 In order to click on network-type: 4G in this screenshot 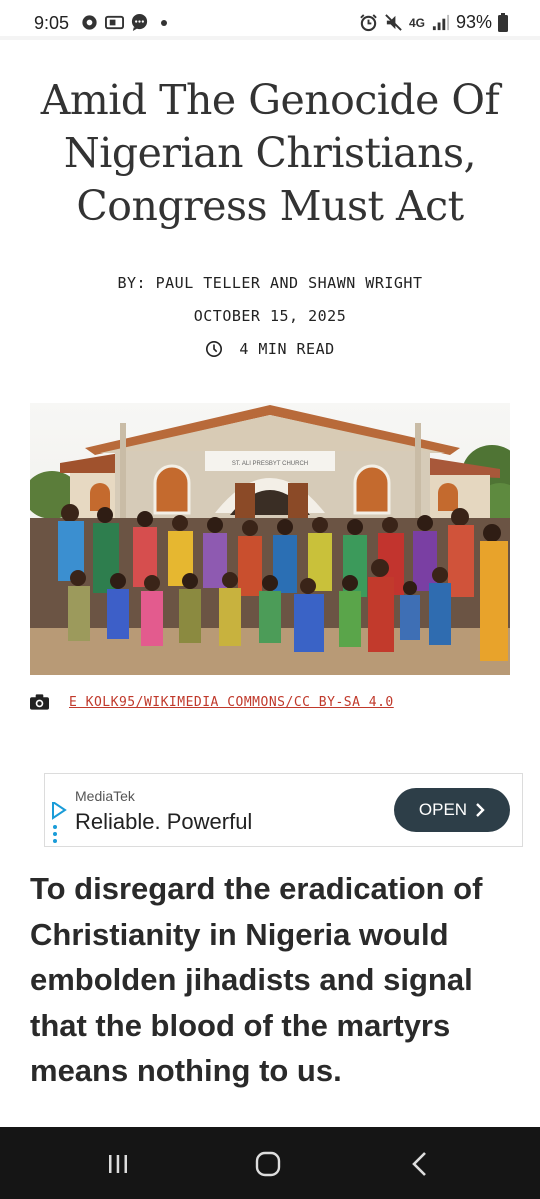, I will do `click(416, 22)`.